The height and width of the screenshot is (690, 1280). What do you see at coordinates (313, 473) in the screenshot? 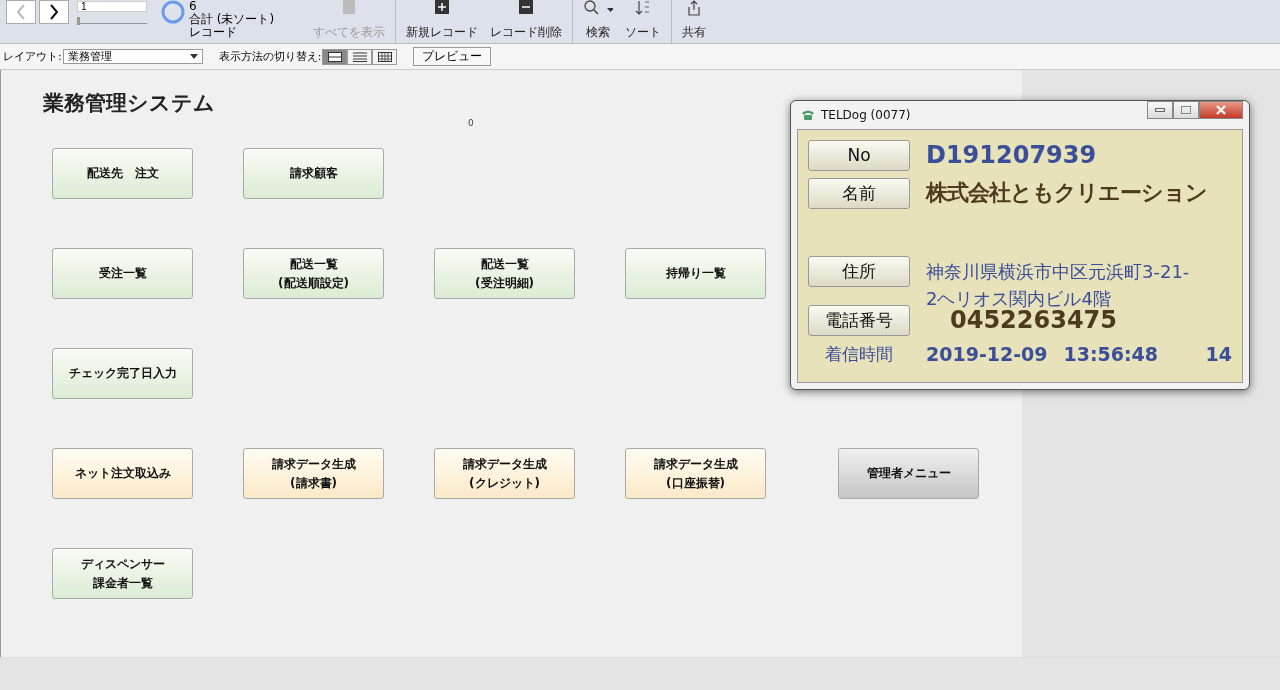
I see `menu-button: 請求データ生成 (請求書)` at bounding box center [313, 473].